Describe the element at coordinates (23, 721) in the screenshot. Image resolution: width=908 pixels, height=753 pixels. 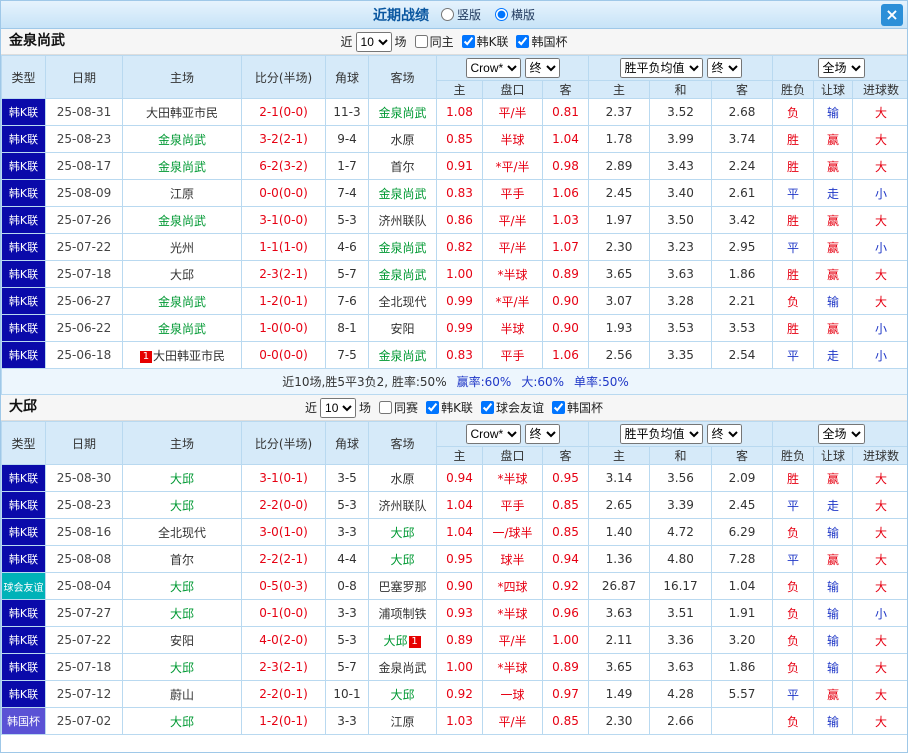
I see `league-cell: 韩国杯` at that location.